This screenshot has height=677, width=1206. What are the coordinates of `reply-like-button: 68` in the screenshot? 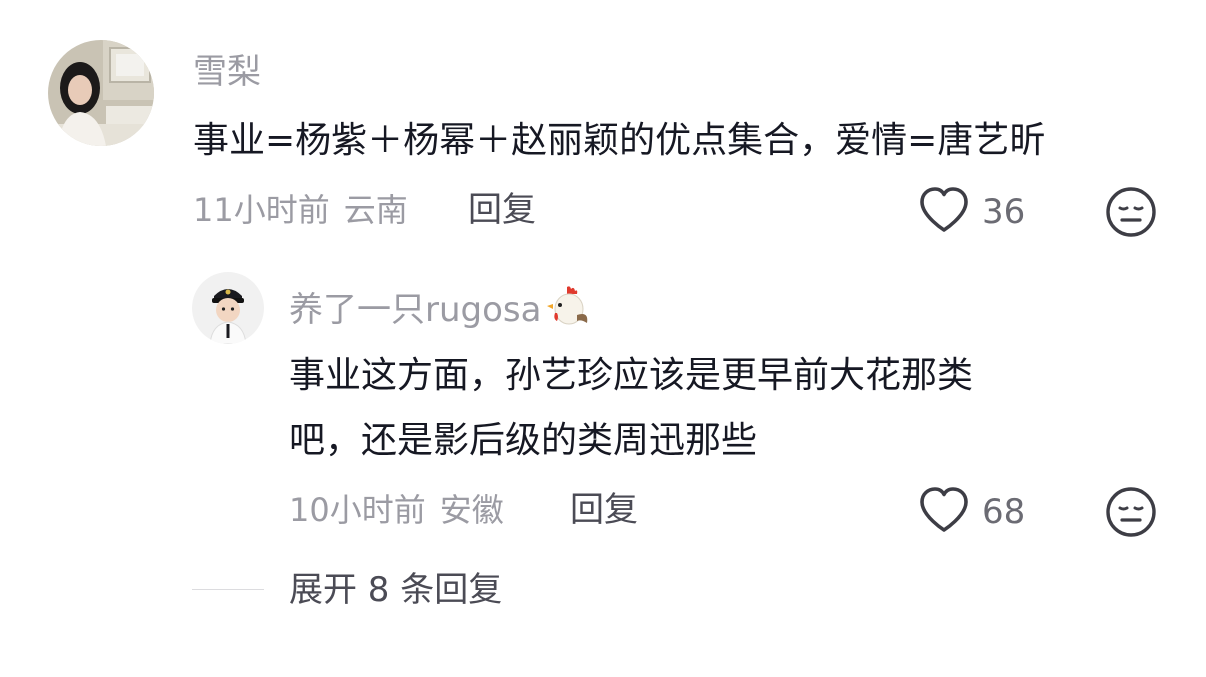 It's located at (971, 512).